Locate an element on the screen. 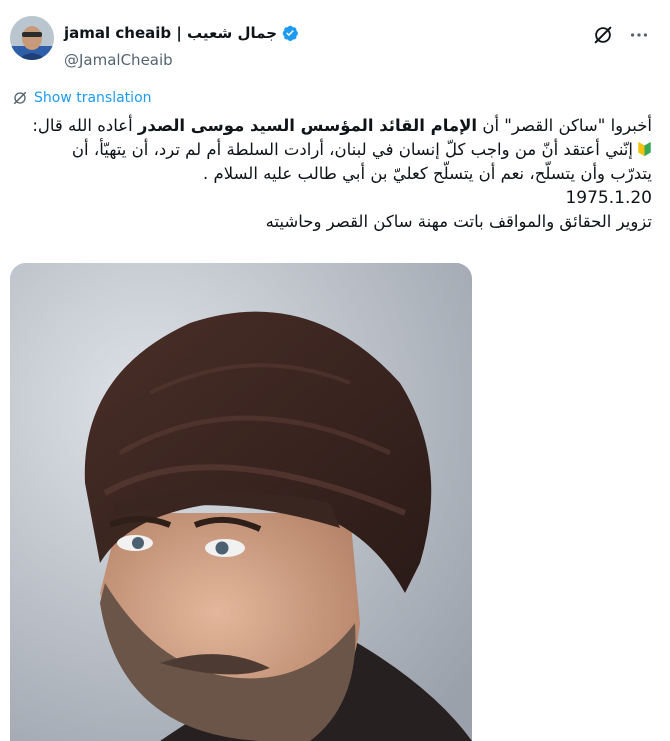 Image resolution: width=670 pixels, height=741 pixels. tweet-bold-name: الإمام القائد المؤسس السيد موسى الصدر is located at coordinates (307, 125).